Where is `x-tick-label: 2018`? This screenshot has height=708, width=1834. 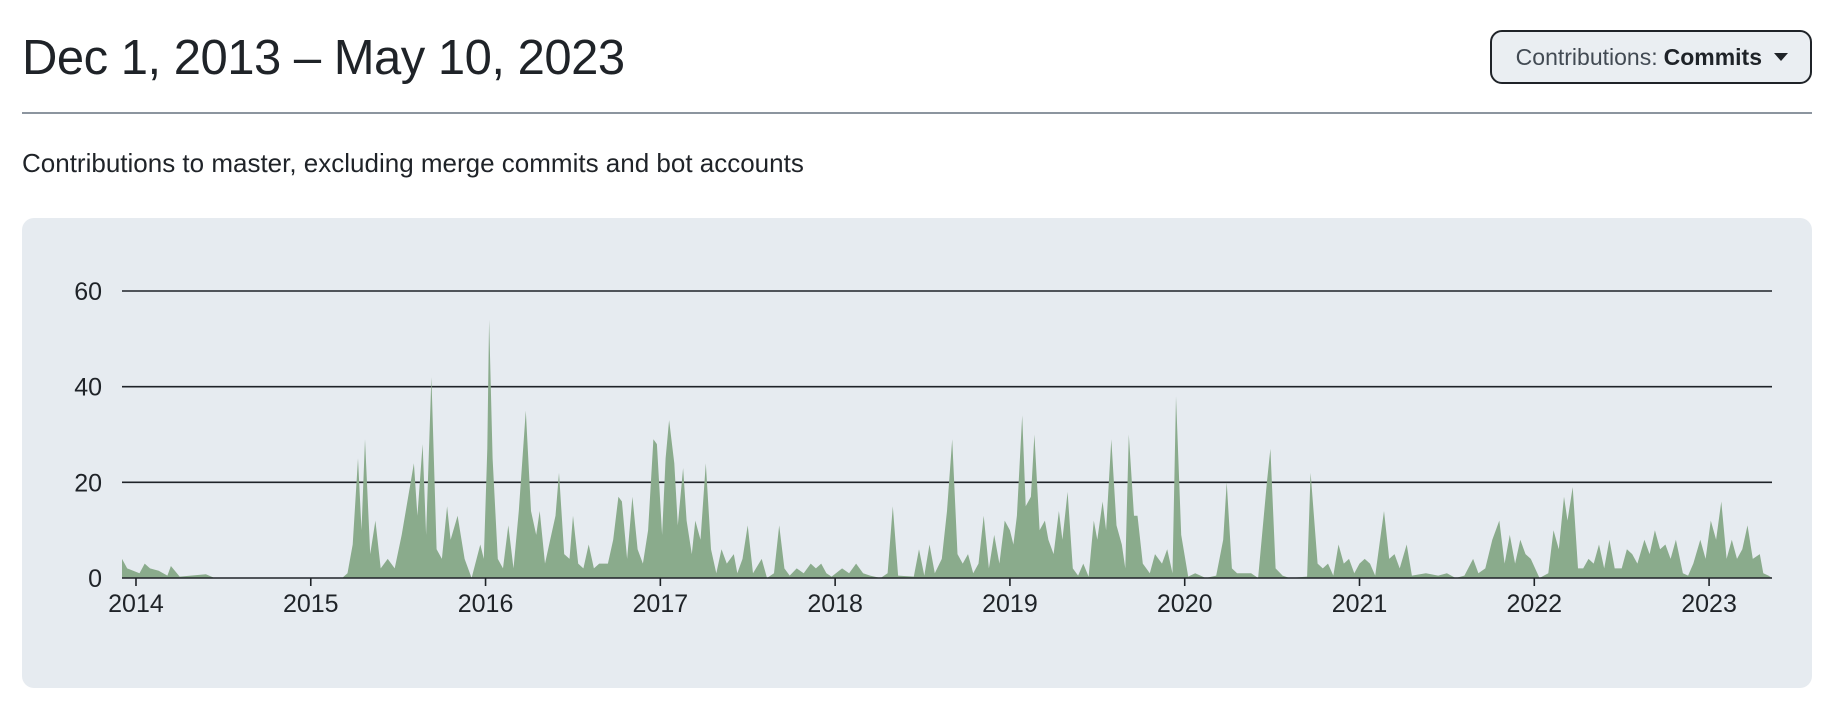
x-tick-label: 2018 is located at coordinates (835, 604).